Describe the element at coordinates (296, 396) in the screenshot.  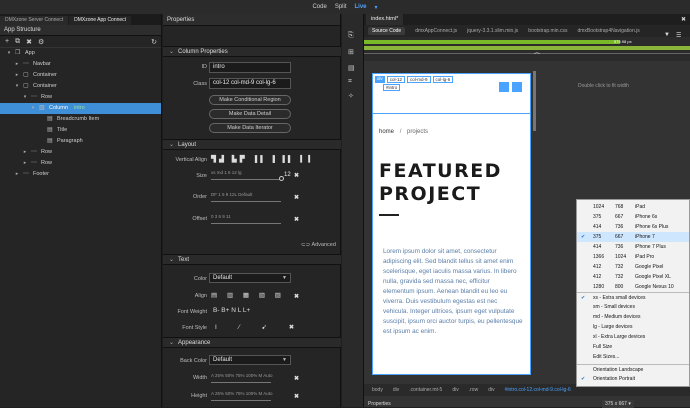
I see `clear-height-icon: ✖` at that location.